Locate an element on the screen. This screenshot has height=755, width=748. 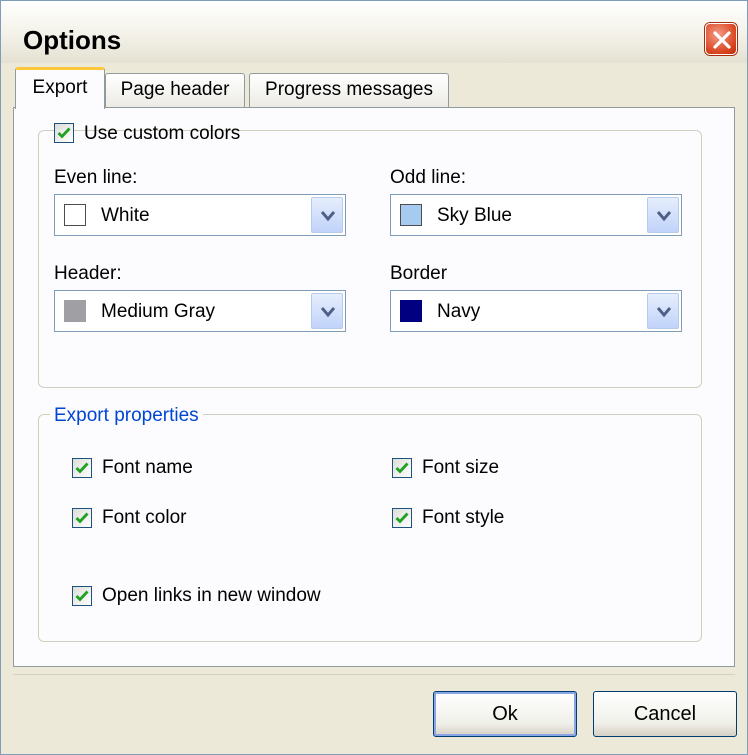
header-label: Header: is located at coordinates (88, 273).